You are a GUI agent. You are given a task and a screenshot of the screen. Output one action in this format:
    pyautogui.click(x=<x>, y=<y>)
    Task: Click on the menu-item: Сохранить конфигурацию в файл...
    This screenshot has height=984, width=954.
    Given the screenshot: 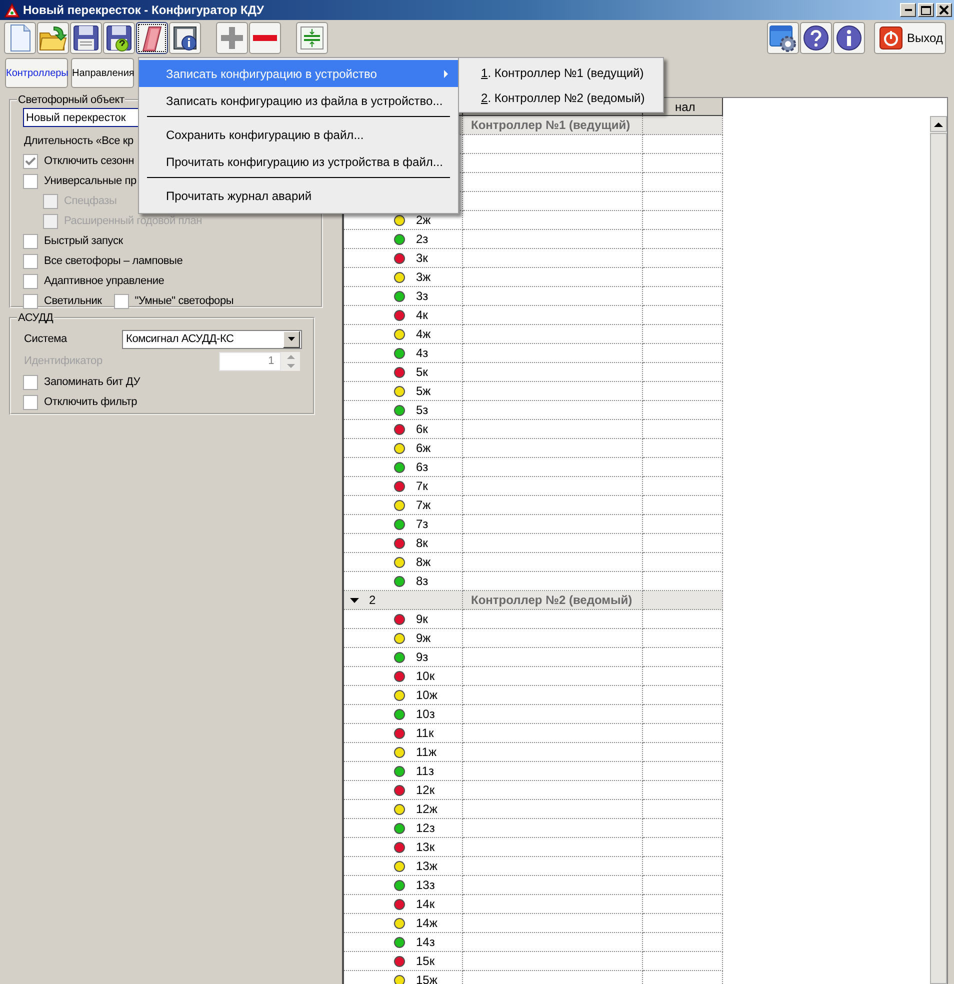 What is the action you would take?
    pyautogui.click(x=298, y=134)
    